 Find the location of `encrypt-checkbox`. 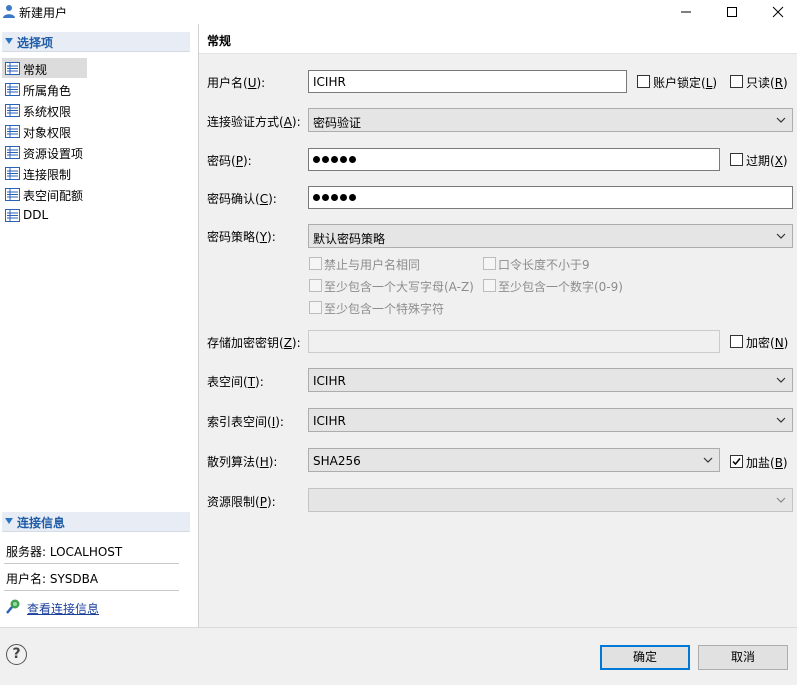

encrypt-checkbox is located at coordinates (736, 341).